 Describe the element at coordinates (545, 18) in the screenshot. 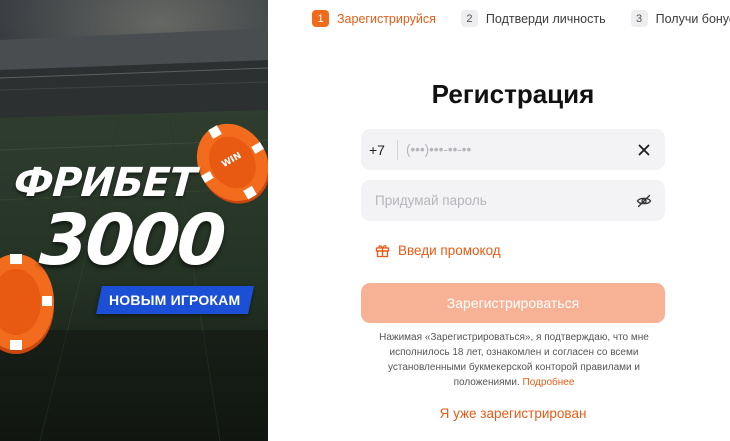

I see `step-label: Подтверди личность` at that location.